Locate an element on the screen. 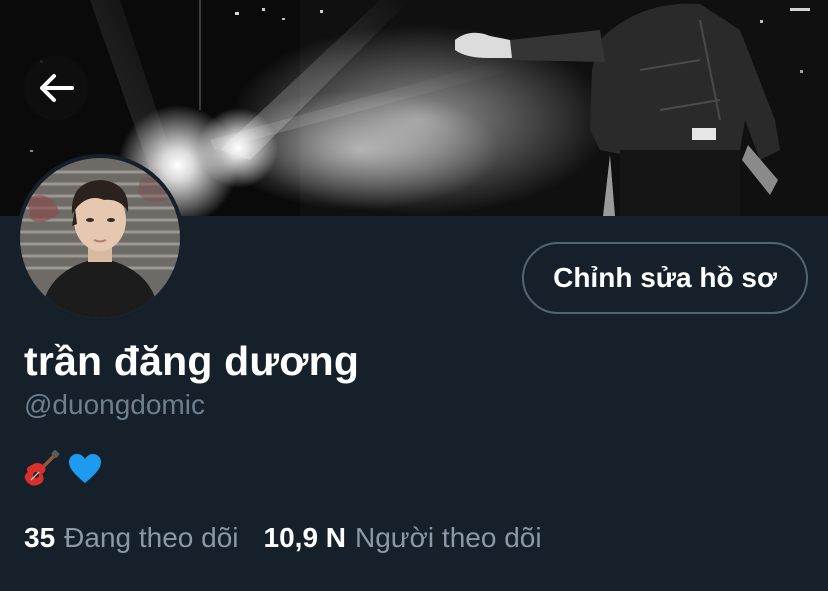 Image resolution: width=828 pixels, height=591 pixels. back-button is located at coordinates (56, 88).